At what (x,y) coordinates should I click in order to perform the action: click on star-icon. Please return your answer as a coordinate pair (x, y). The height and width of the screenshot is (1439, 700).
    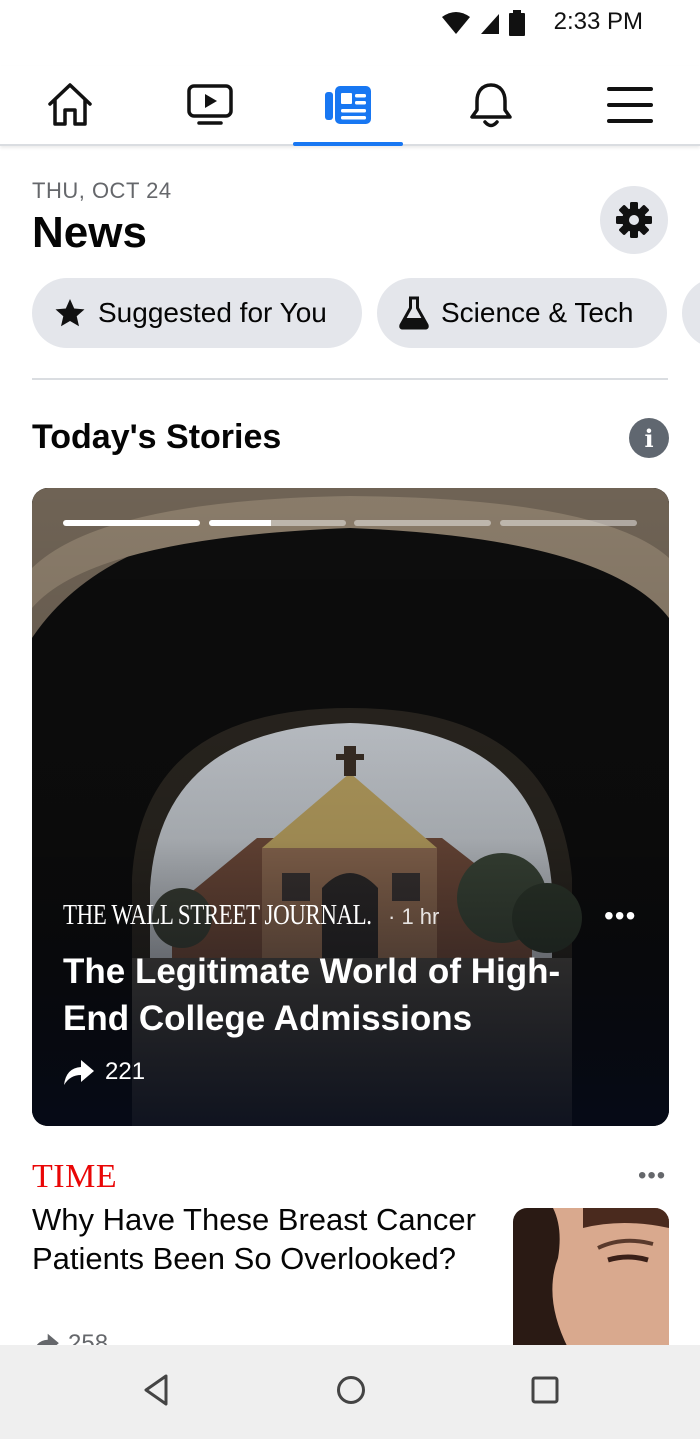
    Looking at the image, I should click on (70, 313).